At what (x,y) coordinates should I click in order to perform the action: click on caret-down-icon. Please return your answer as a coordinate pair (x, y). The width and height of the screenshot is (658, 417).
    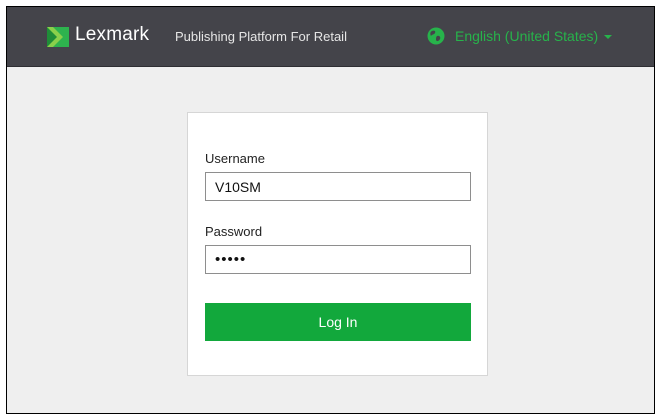
    Looking at the image, I should click on (608, 37).